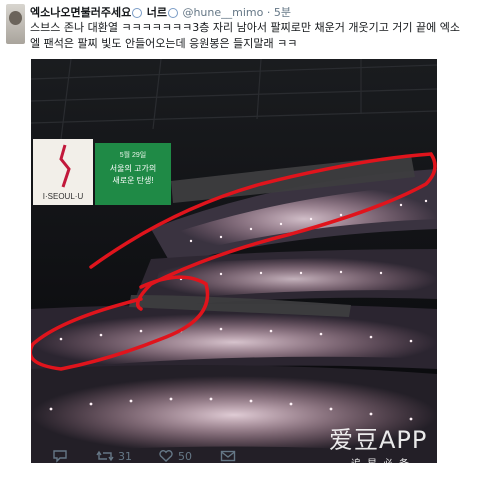 The height and width of the screenshot is (497, 480). What do you see at coordinates (105, 456) in the screenshot?
I see `retweet-icon` at bounding box center [105, 456].